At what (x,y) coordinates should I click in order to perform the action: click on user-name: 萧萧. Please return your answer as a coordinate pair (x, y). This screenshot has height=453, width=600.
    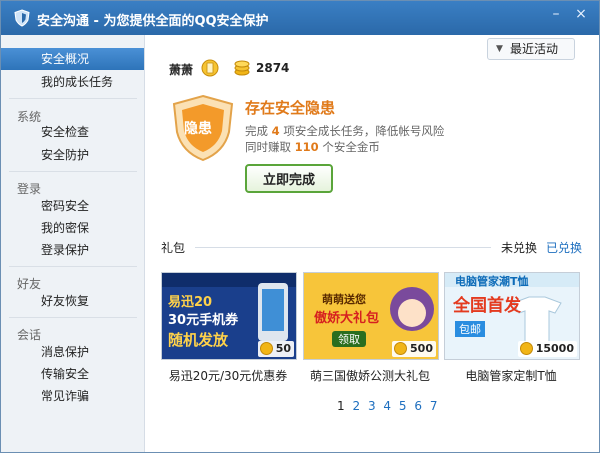
    Looking at the image, I should click on (181, 70).